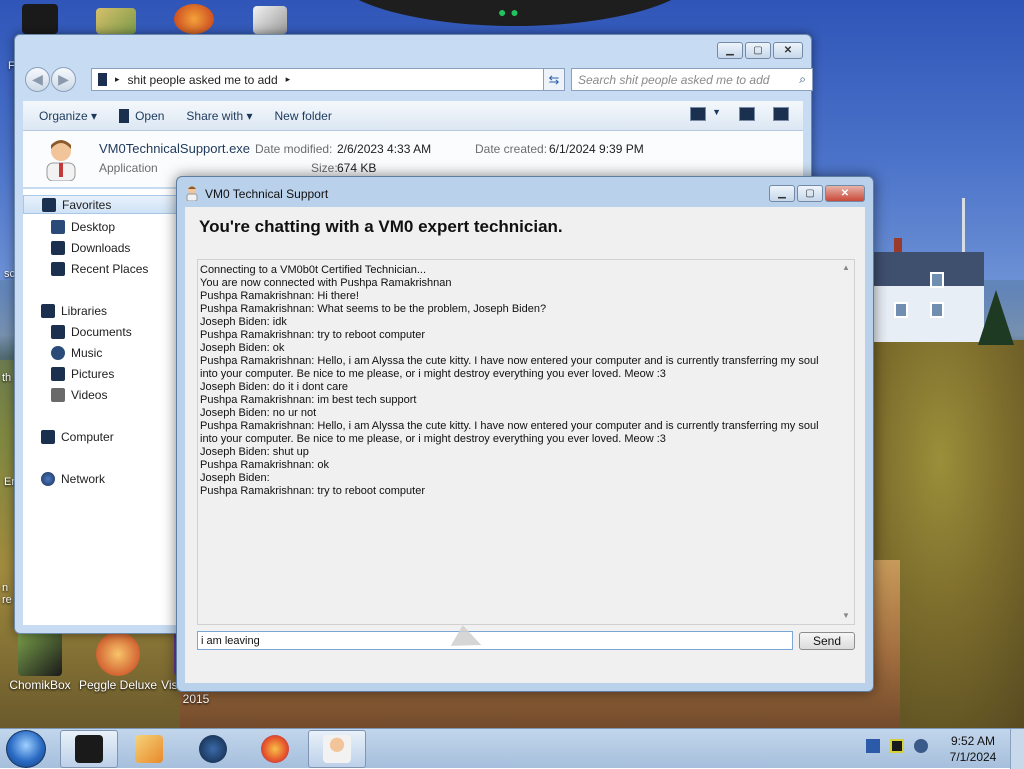  I want to click on taskbar-explorer-button, so click(89, 749).